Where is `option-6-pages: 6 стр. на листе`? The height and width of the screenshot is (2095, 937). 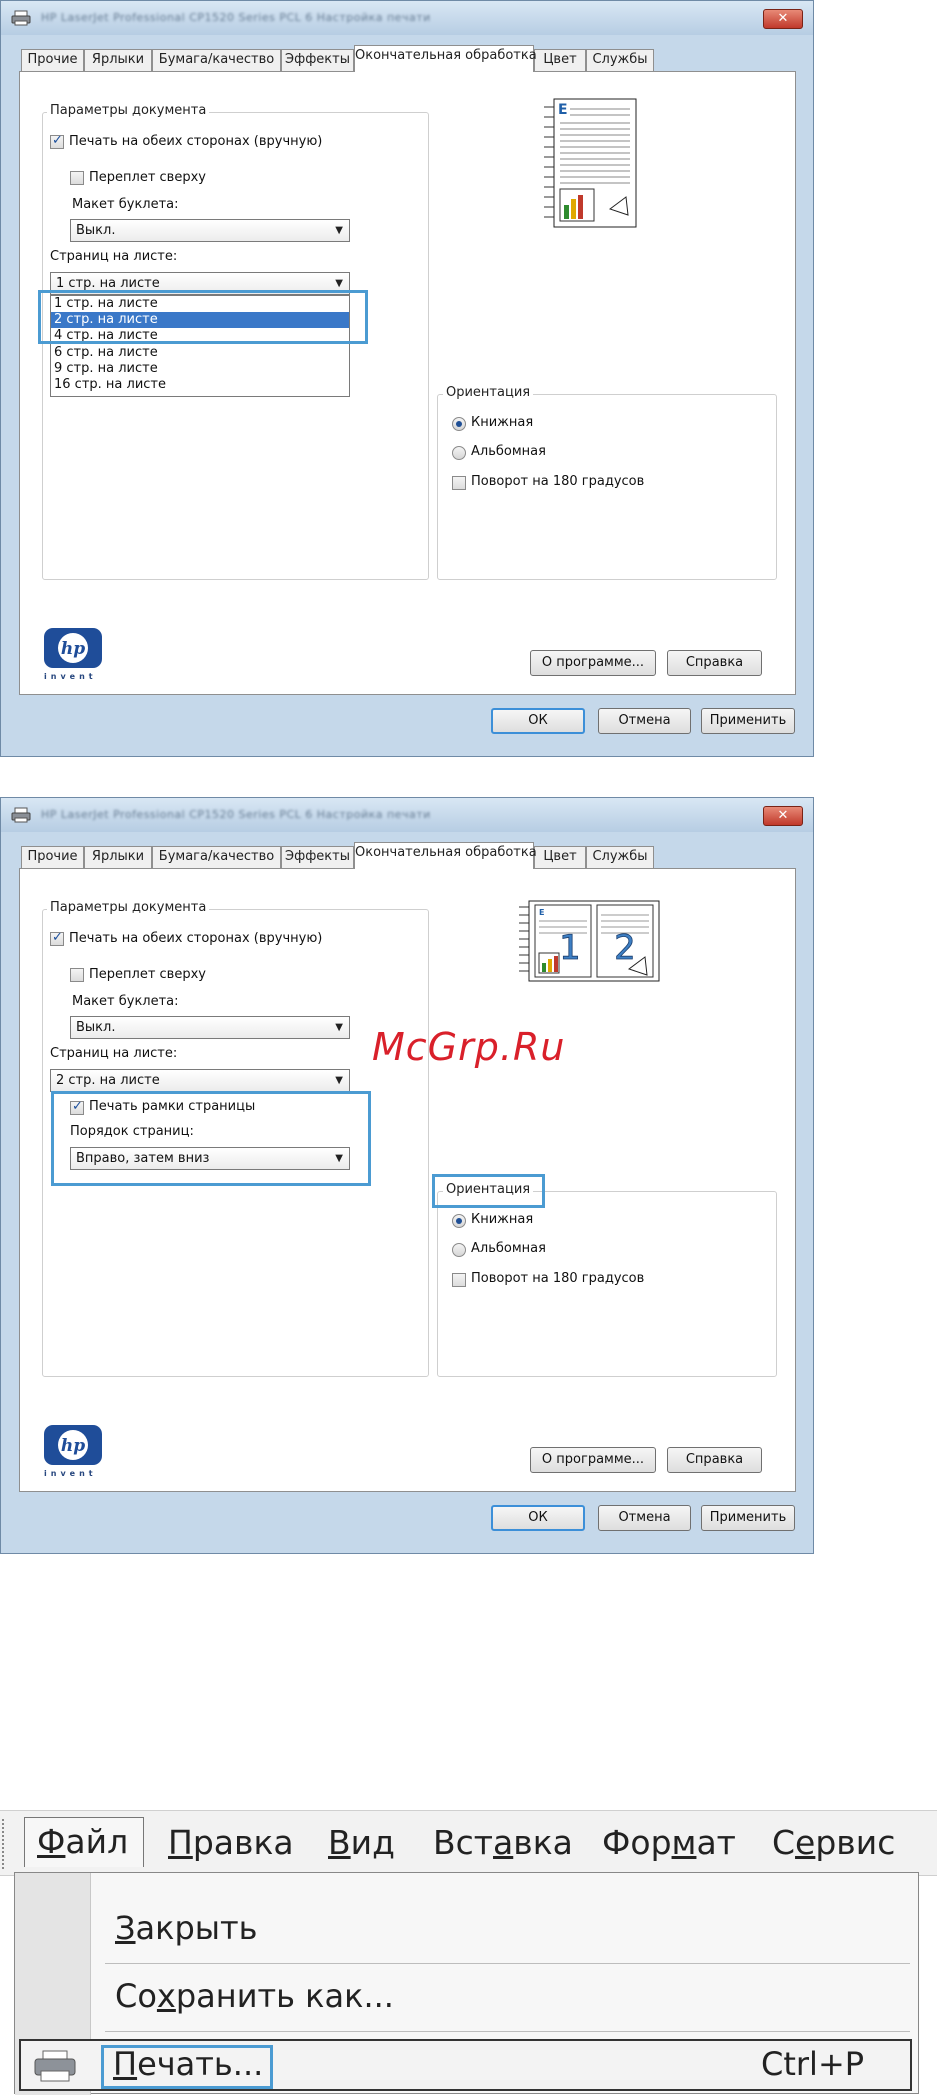 option-6-pages: 6 стр. на листе is located at coordinates (200, 353).